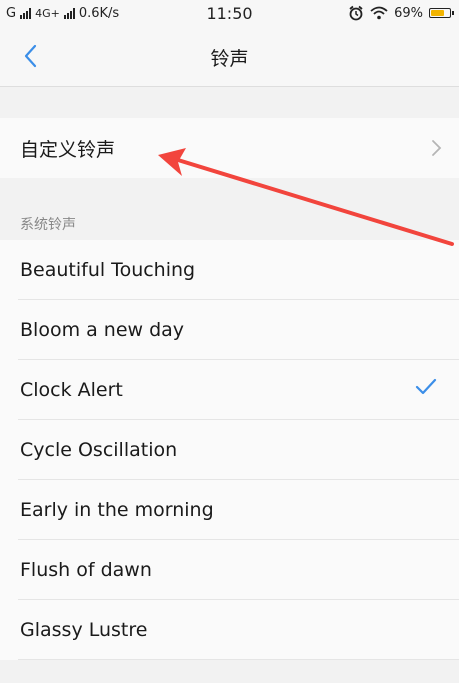  I want to click on list-item: Bloom a new day, so click(229, 330).